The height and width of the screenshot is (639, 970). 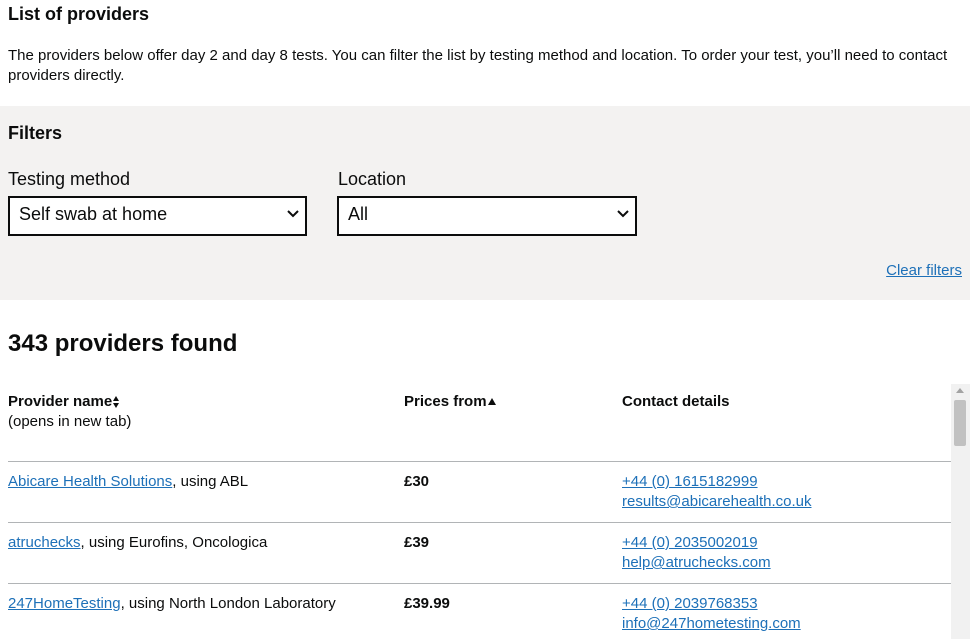 I want to click on sort-both-icon, so click(x=116, y=402).